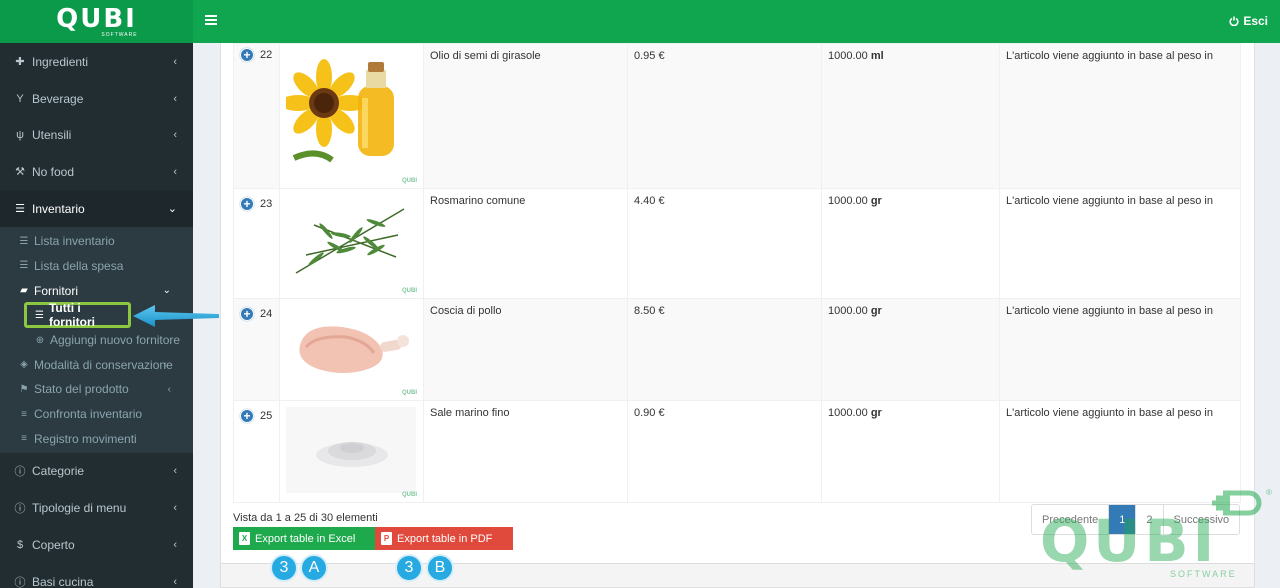 The width and height of the screenshot is (1280, 588). What do you see at coordinates (96, 575) in the screenshot?
I see `sidebar-item-basi-cucina: ⓘ Basi cucina ‹` at bounding box center [96, 575].